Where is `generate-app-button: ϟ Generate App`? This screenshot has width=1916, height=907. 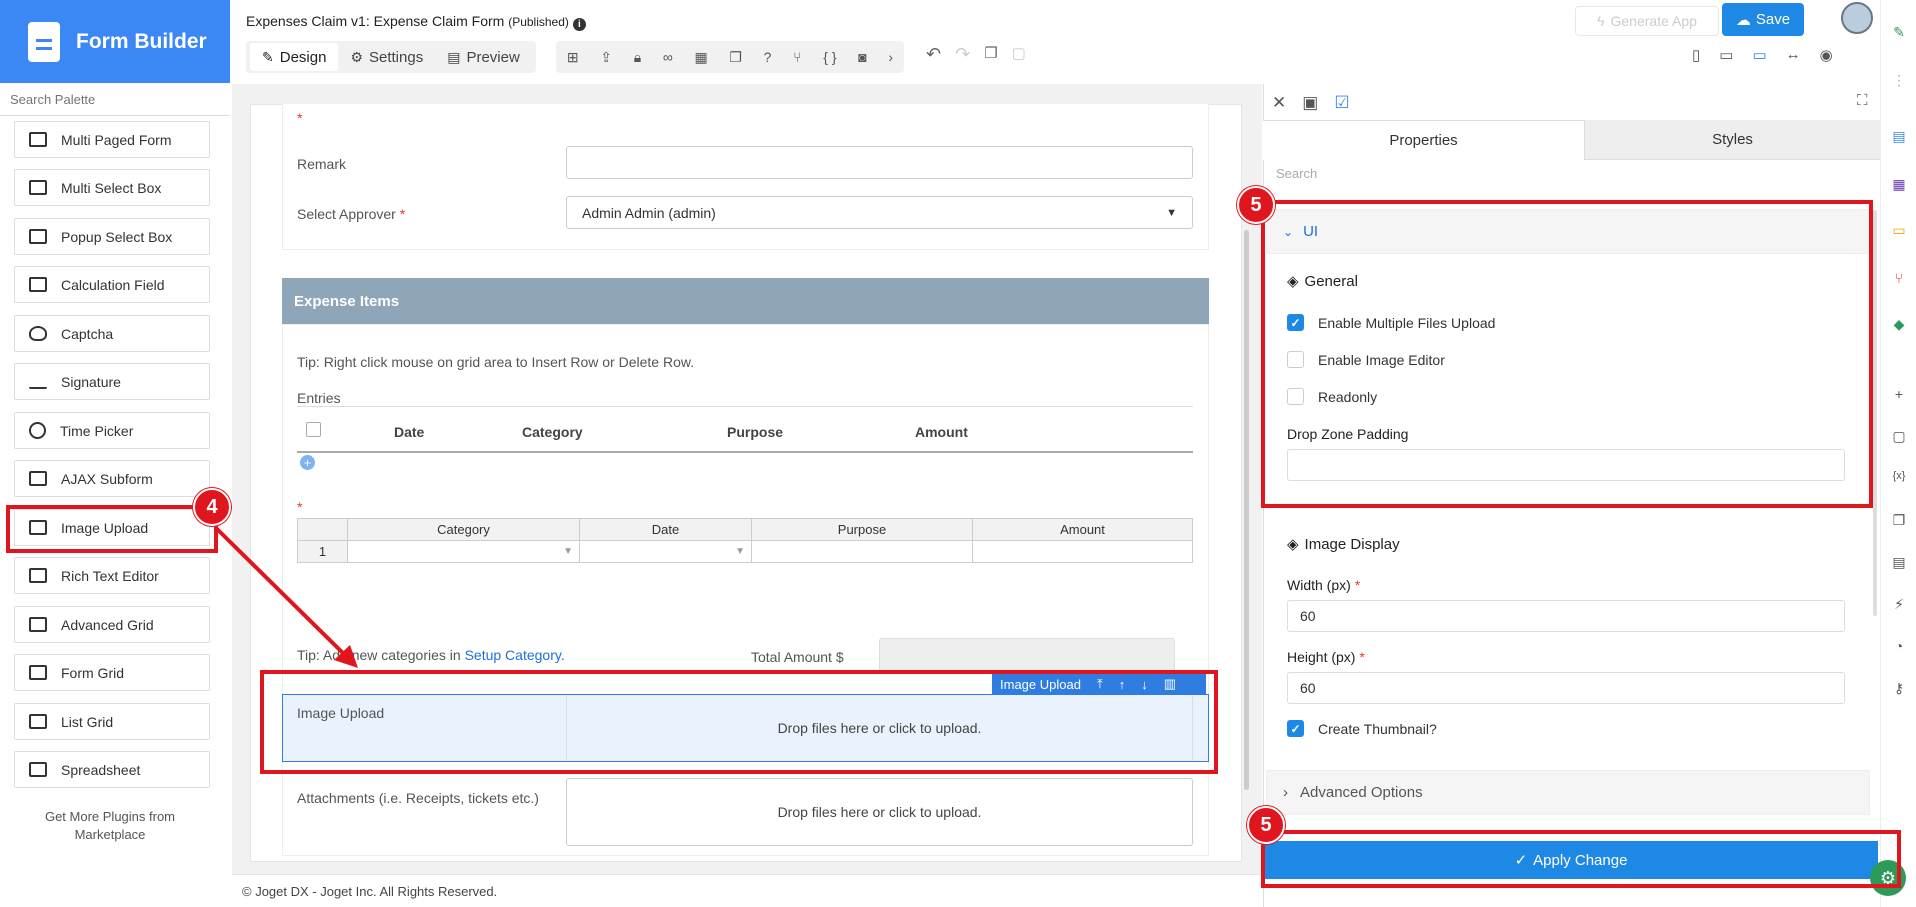
generate-app-button: ϟ Generate App is located at coordinates (1647, 21).